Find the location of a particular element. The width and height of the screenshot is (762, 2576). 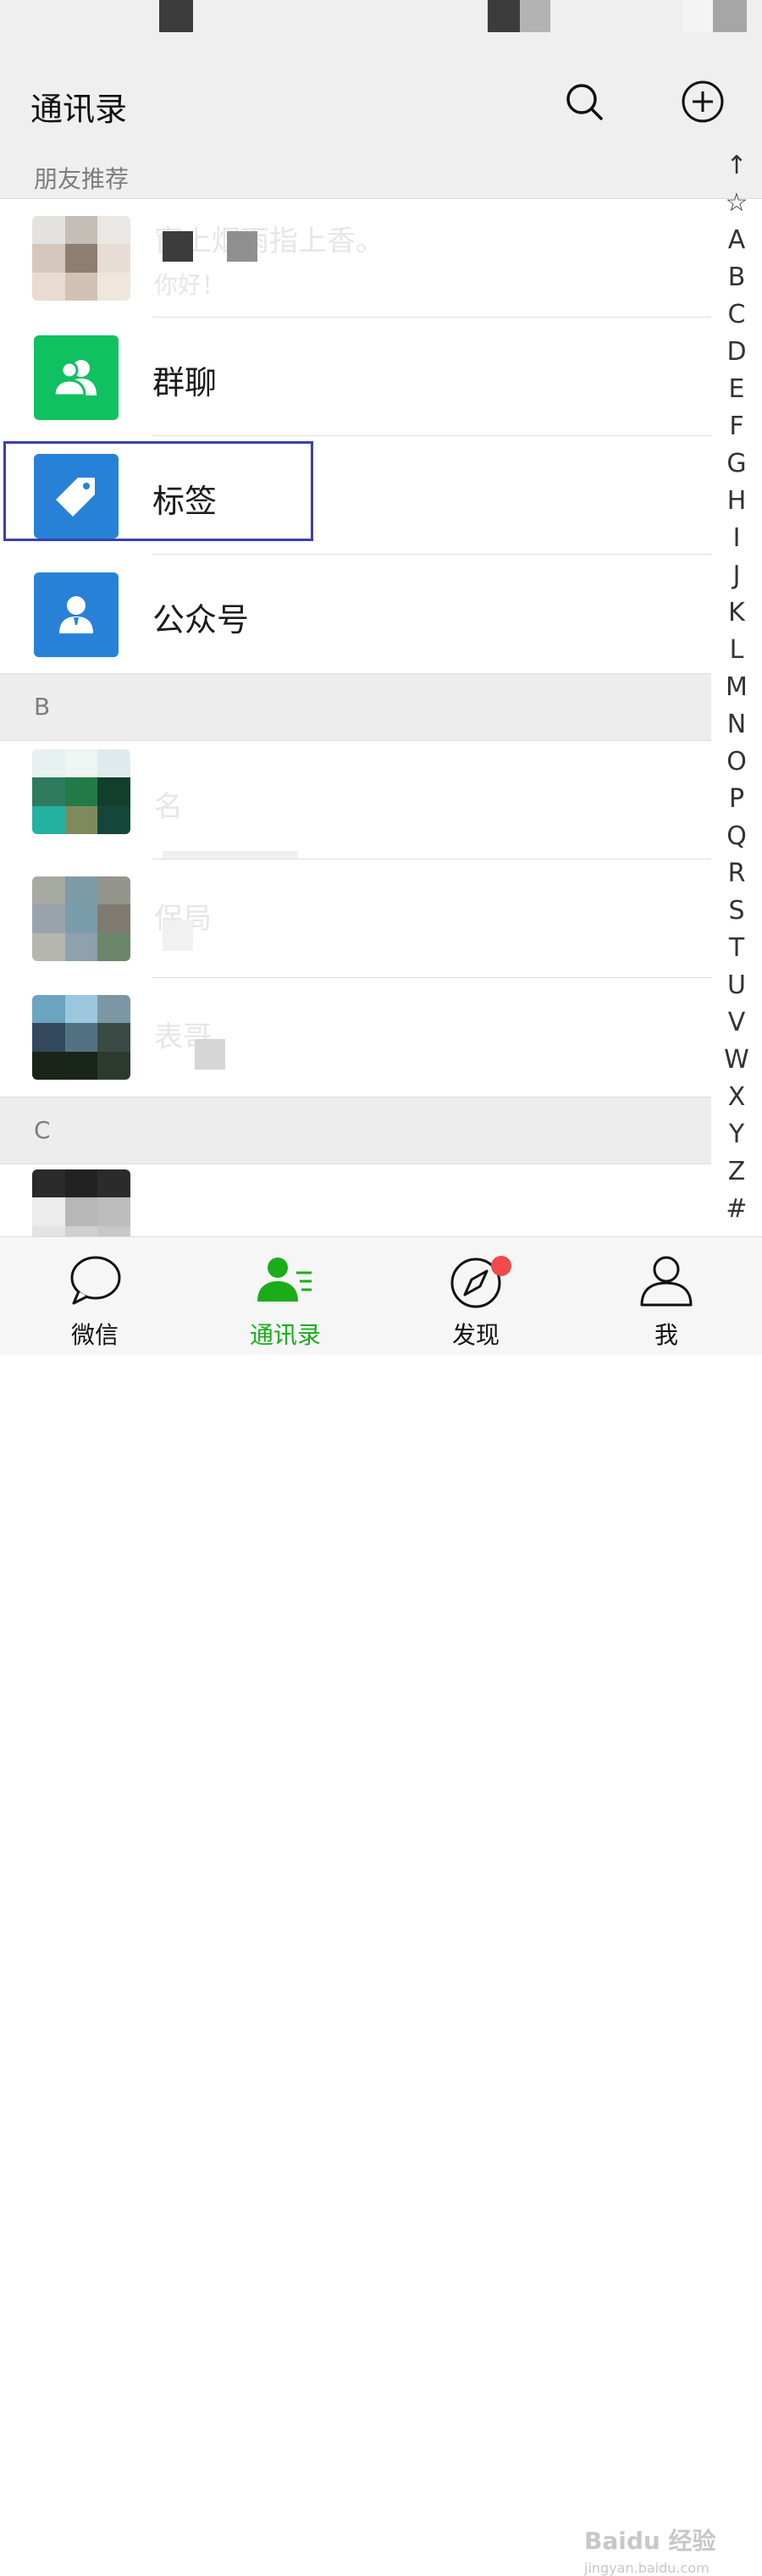

watermark-brand: Baidu 经验 is located at coordinates (650, 2541).